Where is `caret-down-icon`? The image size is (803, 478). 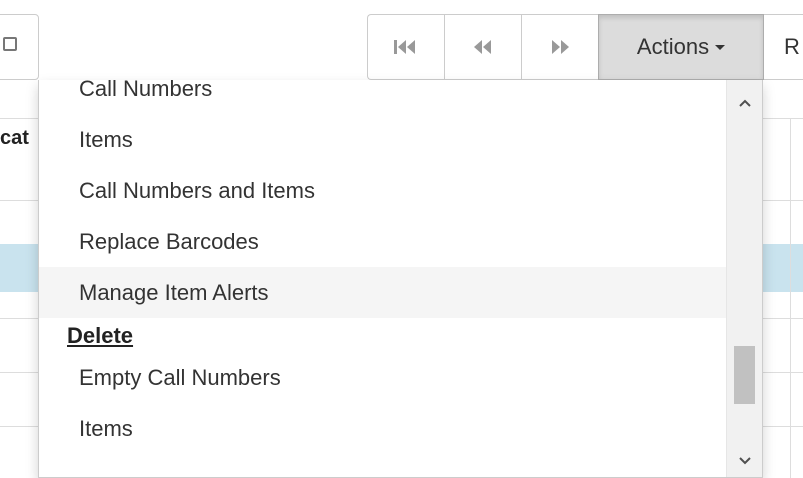
caret-down-icon is located at coordinates (720, 47).